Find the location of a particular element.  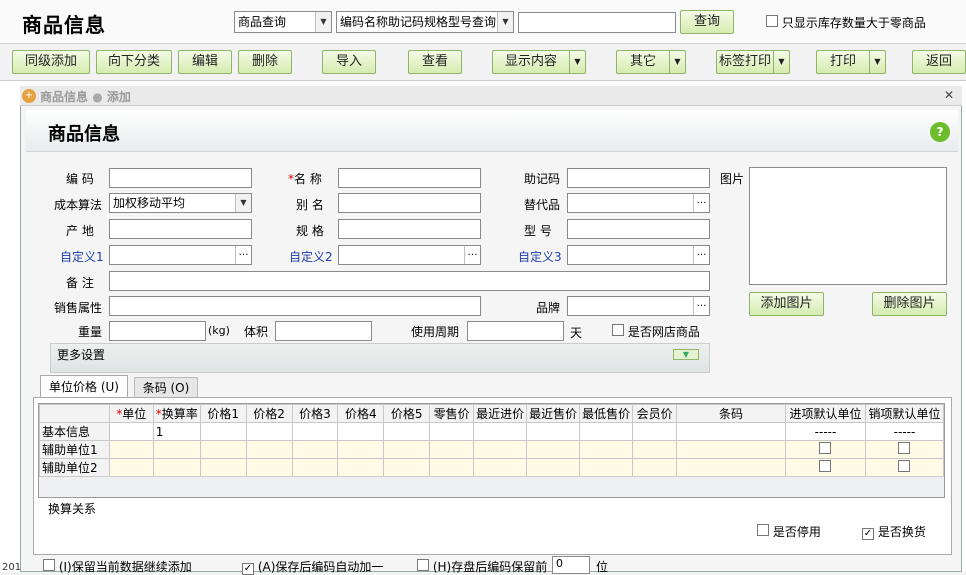

table-row: 辅助单位1 is located at coordinates (491, 449).